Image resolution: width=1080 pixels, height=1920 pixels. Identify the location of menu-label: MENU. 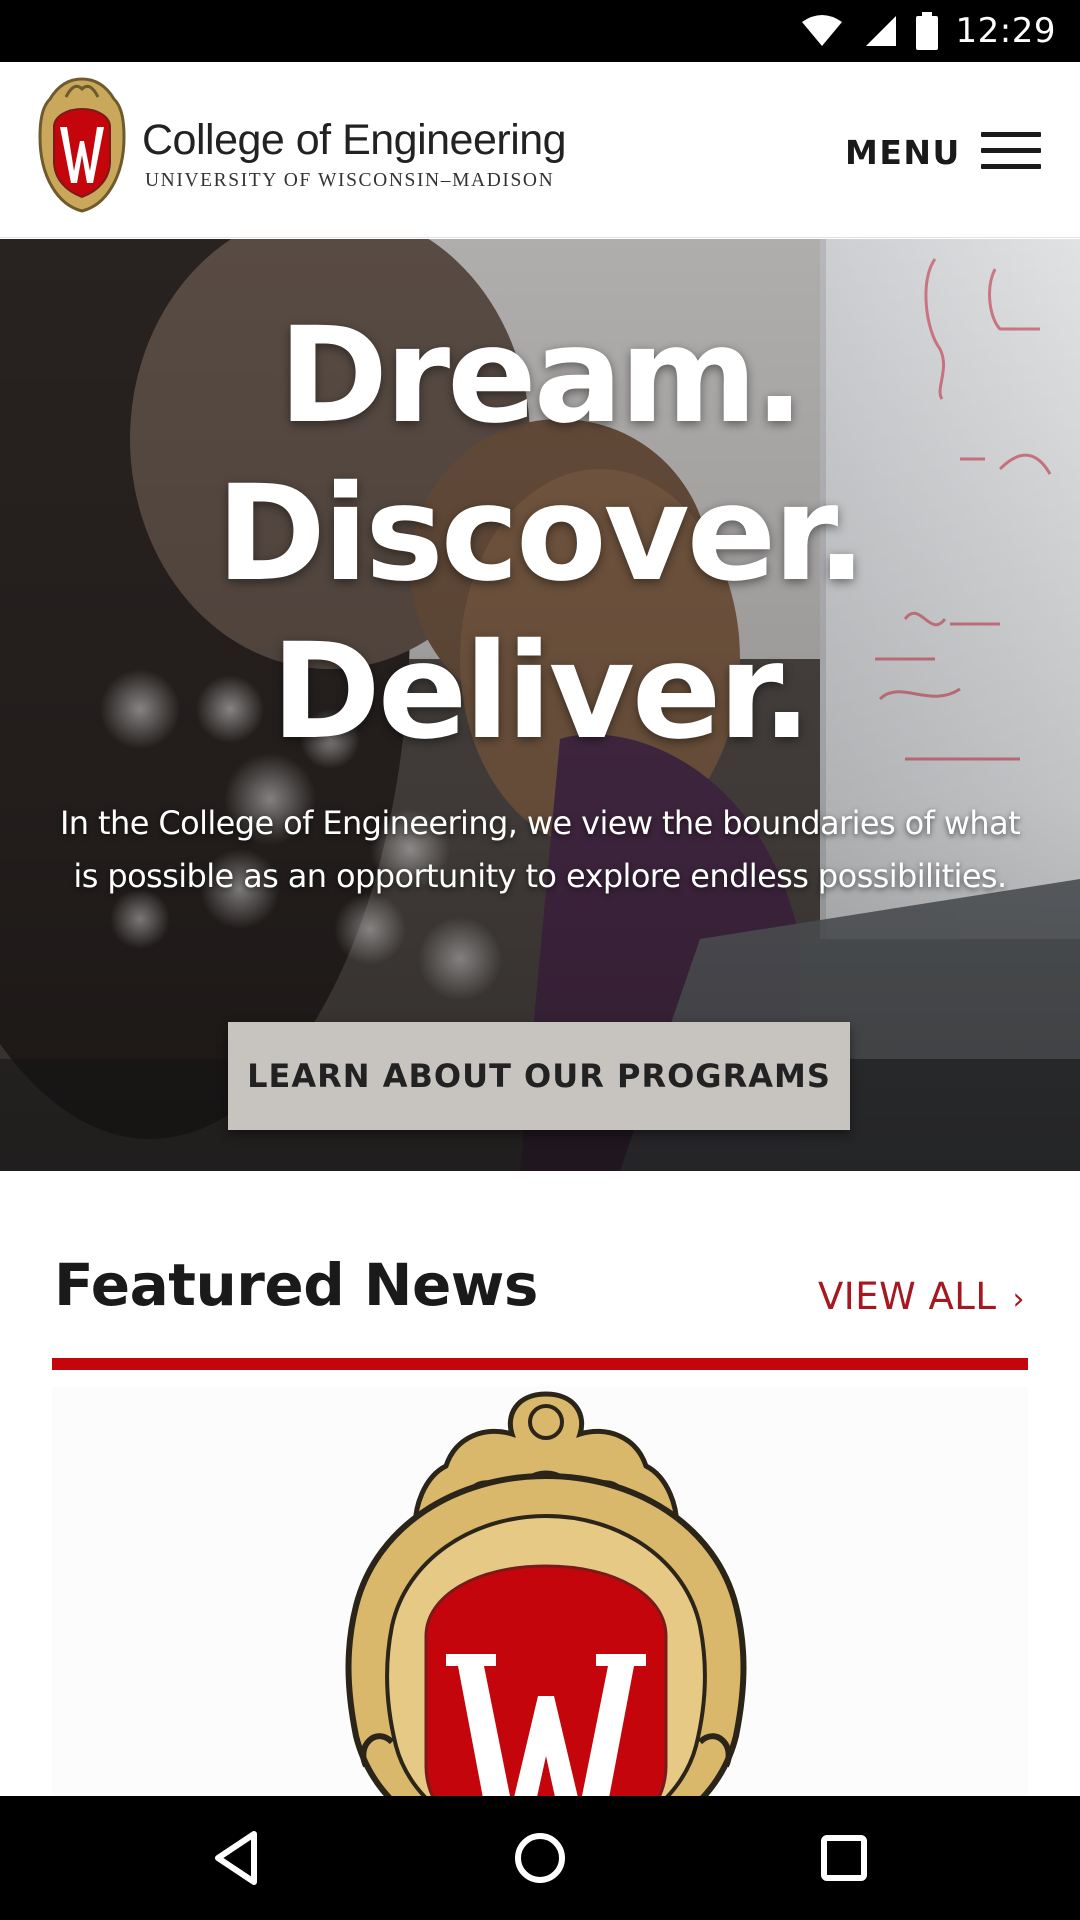
(903, 152).